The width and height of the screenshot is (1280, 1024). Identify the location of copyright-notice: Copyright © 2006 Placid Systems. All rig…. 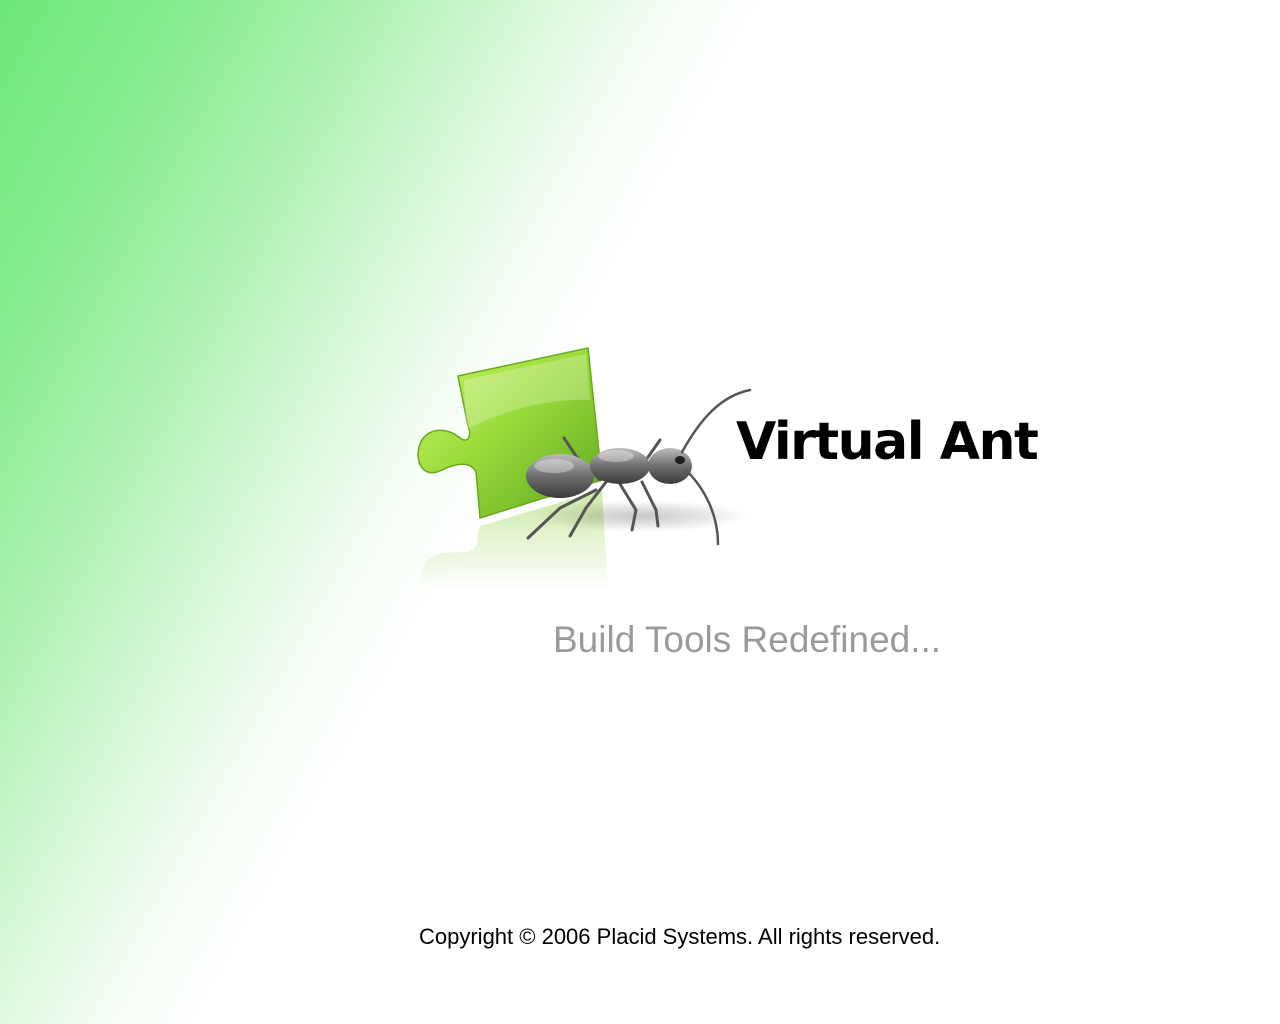
(680, 936).